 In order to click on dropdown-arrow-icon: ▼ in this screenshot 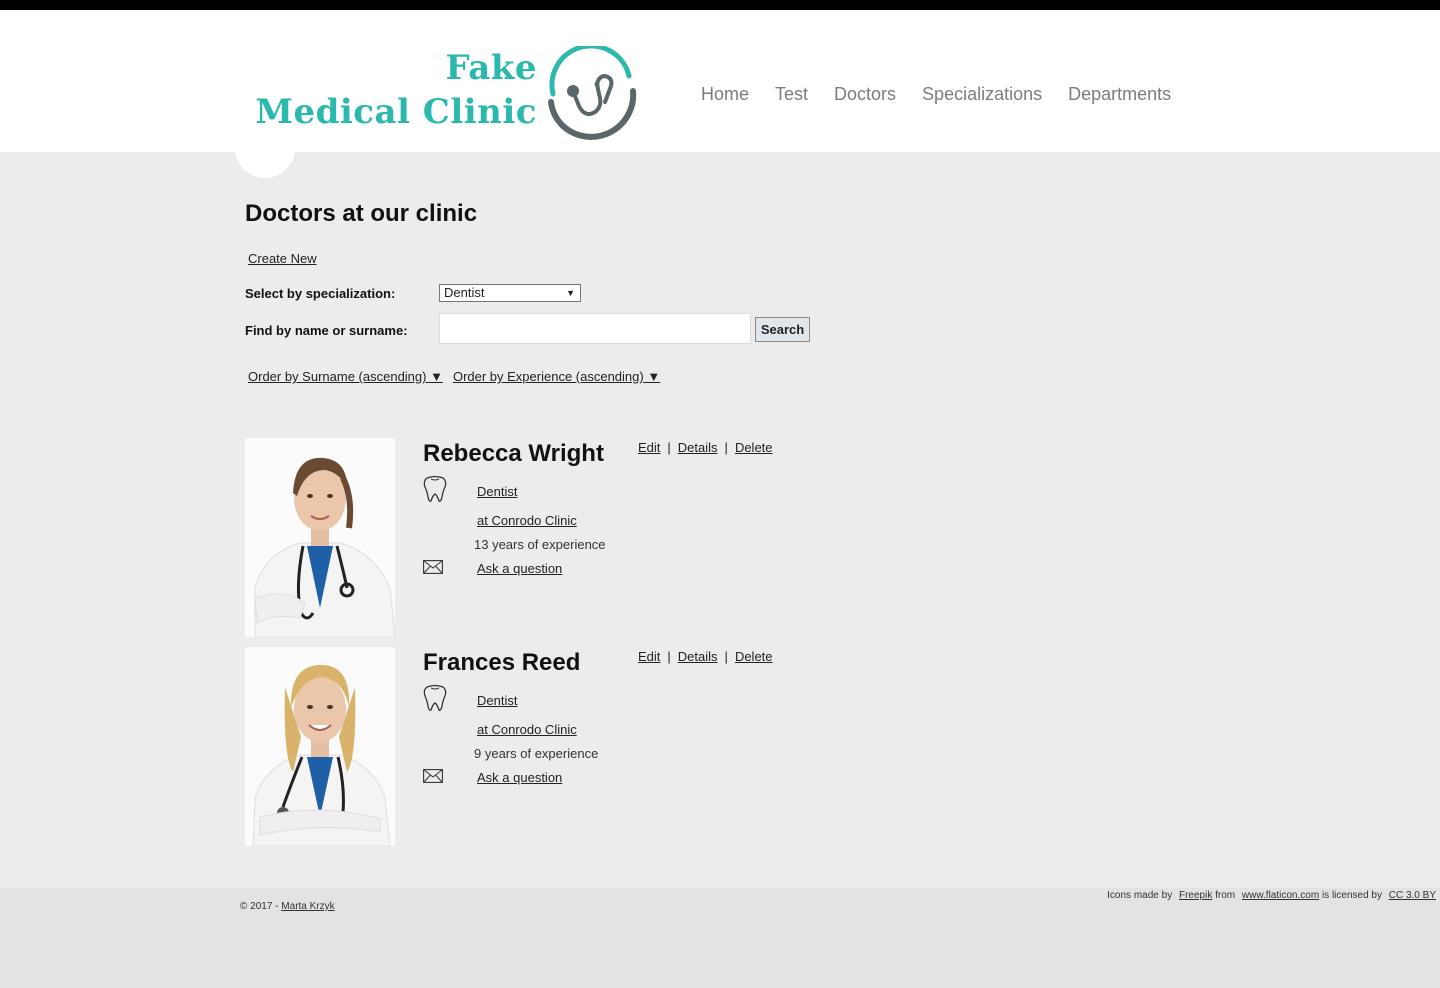, I will do `click(570, 293)`.